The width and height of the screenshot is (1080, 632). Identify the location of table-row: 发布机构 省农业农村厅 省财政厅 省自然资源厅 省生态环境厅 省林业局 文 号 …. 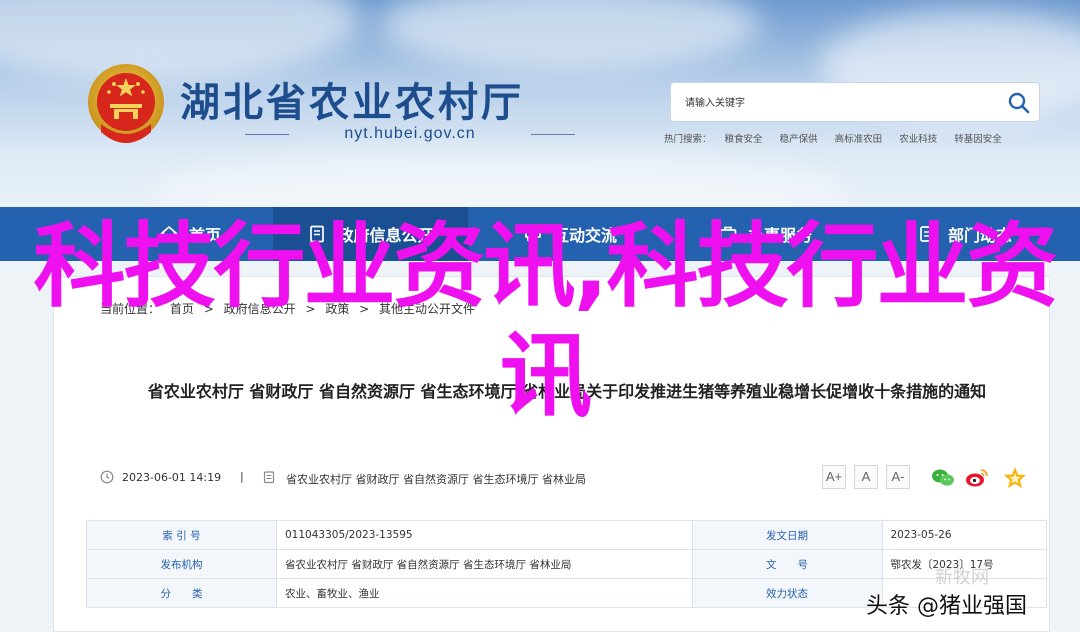
(566, 564).